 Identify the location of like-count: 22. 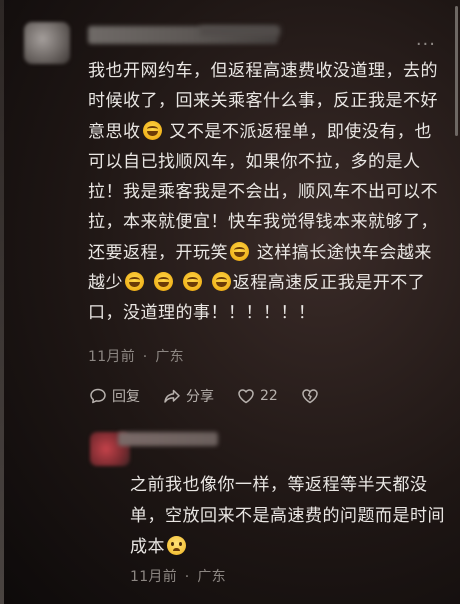
(269, 396).